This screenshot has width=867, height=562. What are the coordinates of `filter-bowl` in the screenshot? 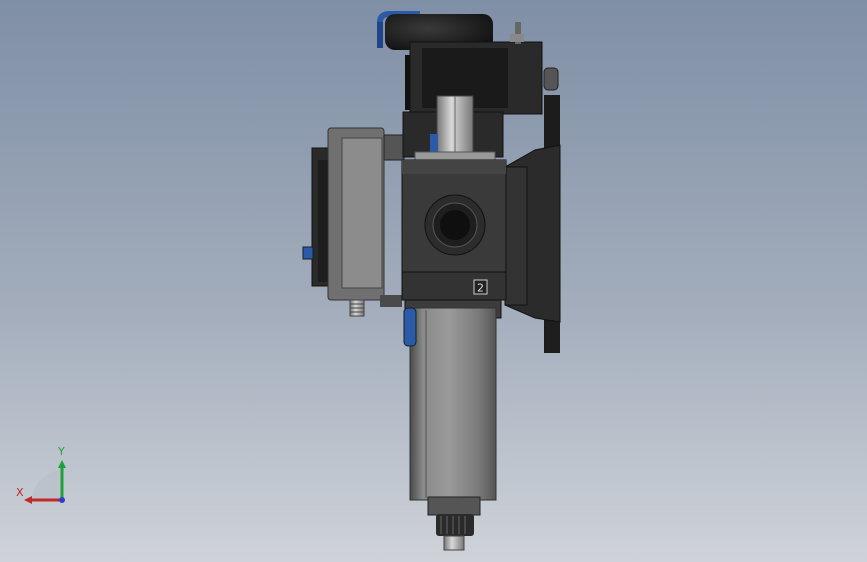 It's located at (452, 407).